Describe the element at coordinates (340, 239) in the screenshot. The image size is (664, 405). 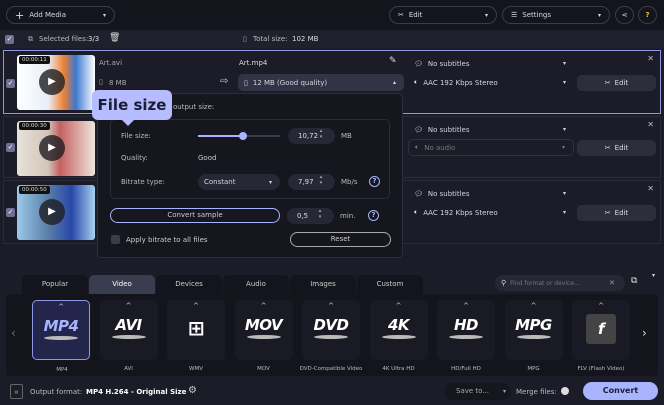
I see `reset-button: Reset` at that location.